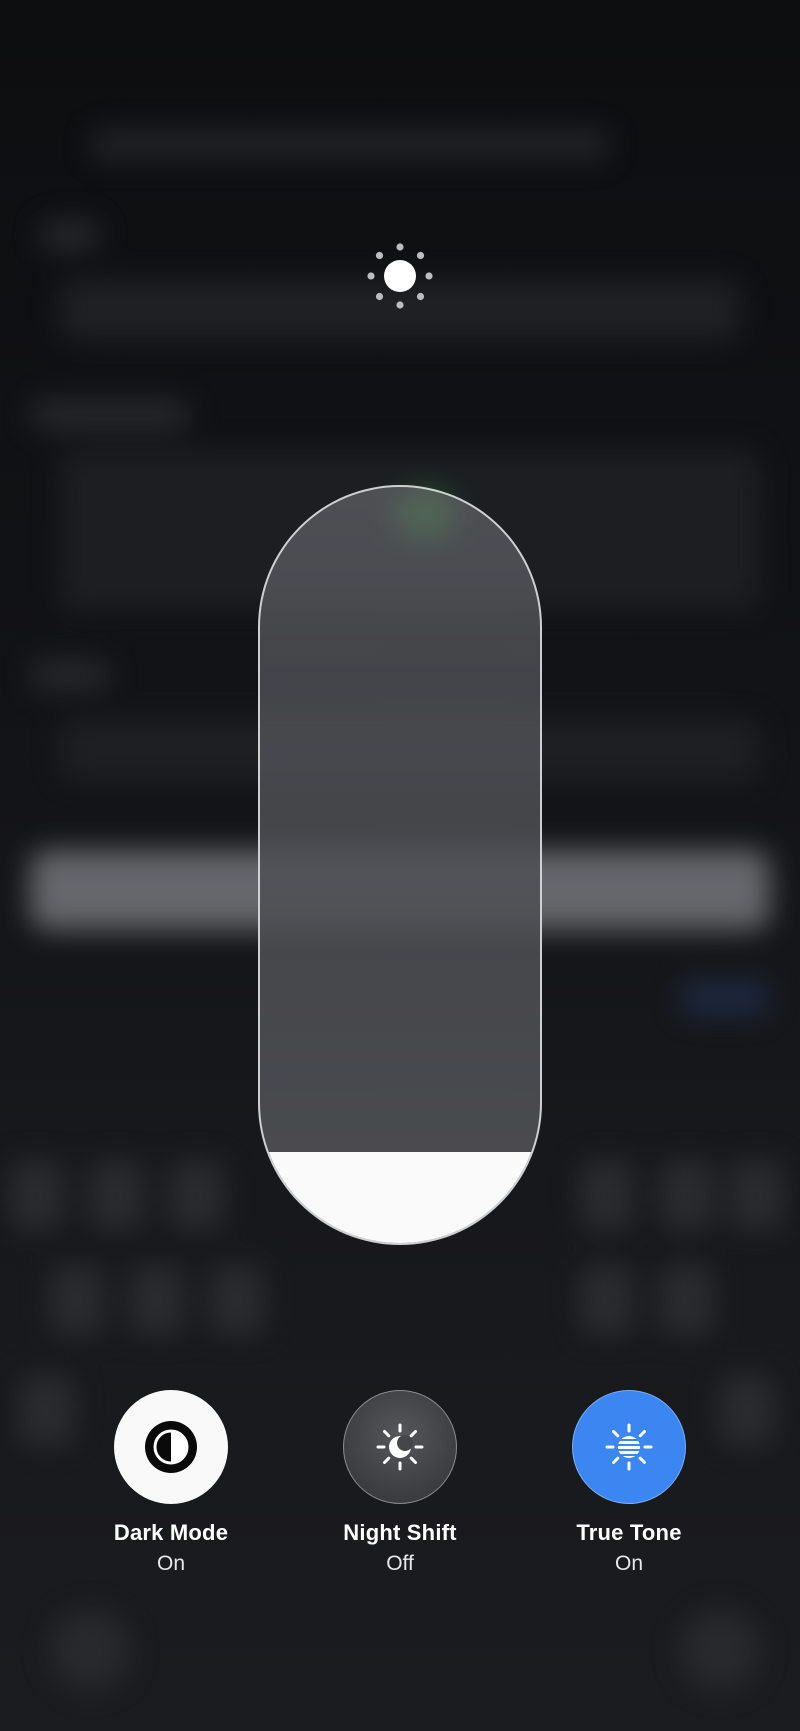 This screenshot has width=800, height=1731. I want to click on dark-mode-icon, so click(171, 1447).